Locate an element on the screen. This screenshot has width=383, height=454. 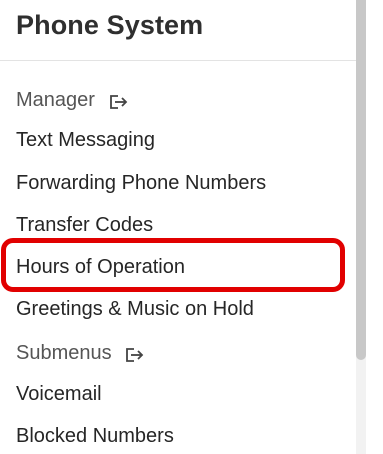
section-submenus: Submenus is located at coordinates (80, 353).